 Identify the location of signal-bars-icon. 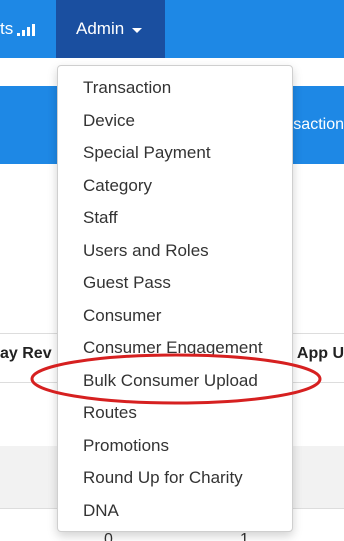
(26, 29).